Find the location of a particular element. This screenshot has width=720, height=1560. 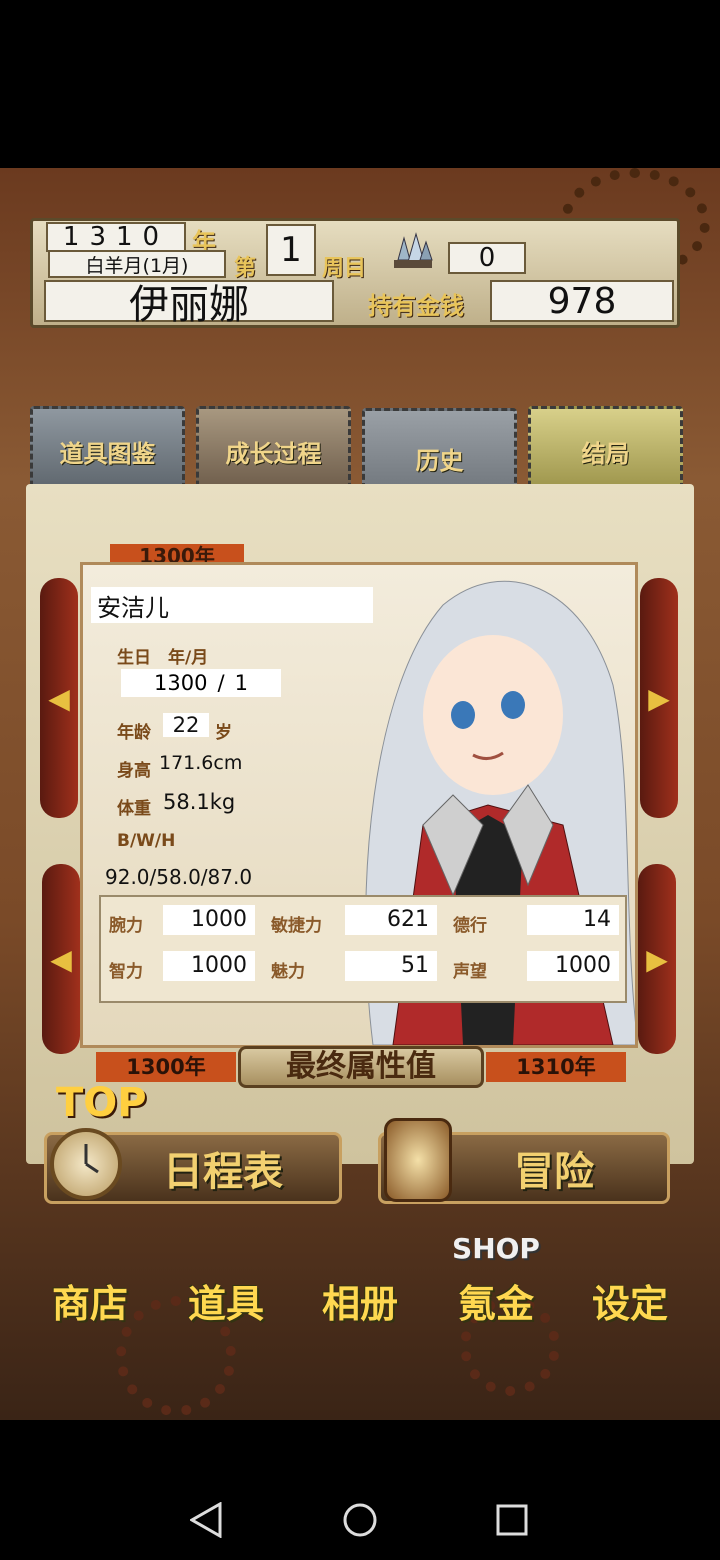

prev-arrow-upper: ◀ is located at coordinates (59, 698).